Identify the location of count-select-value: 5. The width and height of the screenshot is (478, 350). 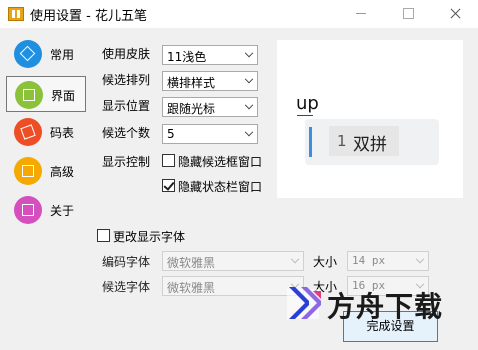
(171, 134).